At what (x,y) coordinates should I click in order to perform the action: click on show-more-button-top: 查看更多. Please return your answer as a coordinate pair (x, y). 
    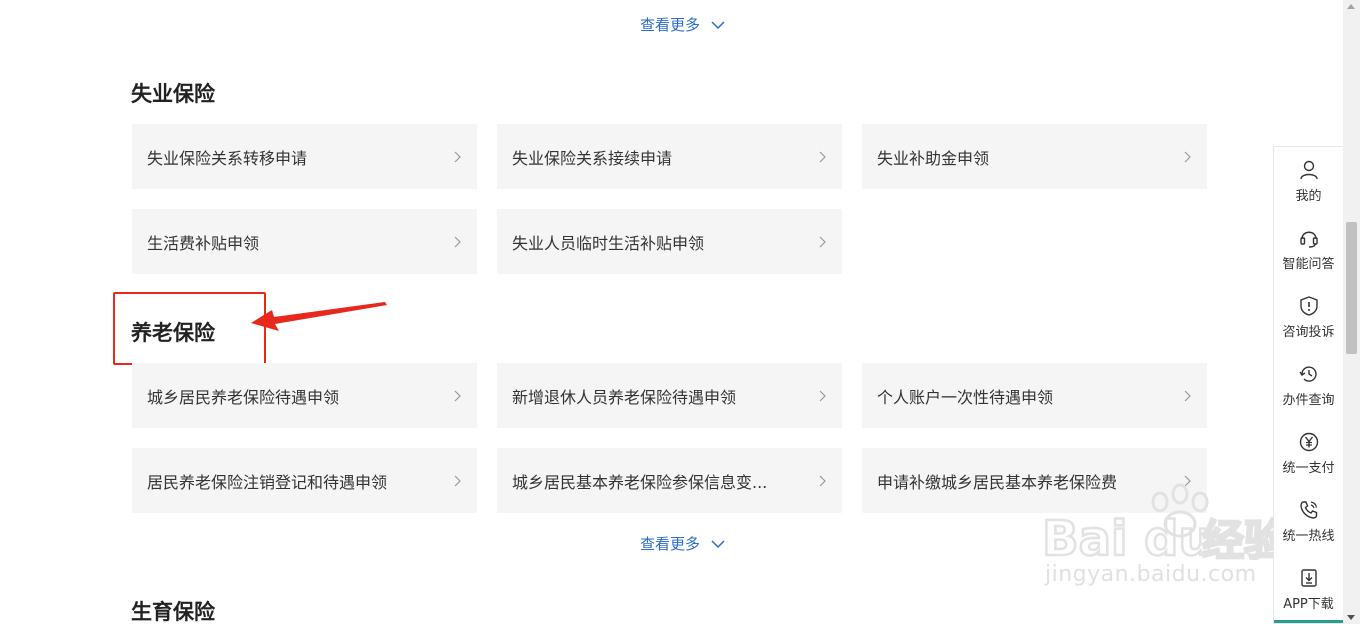
    Looking at the image, I should click on (683, 24).